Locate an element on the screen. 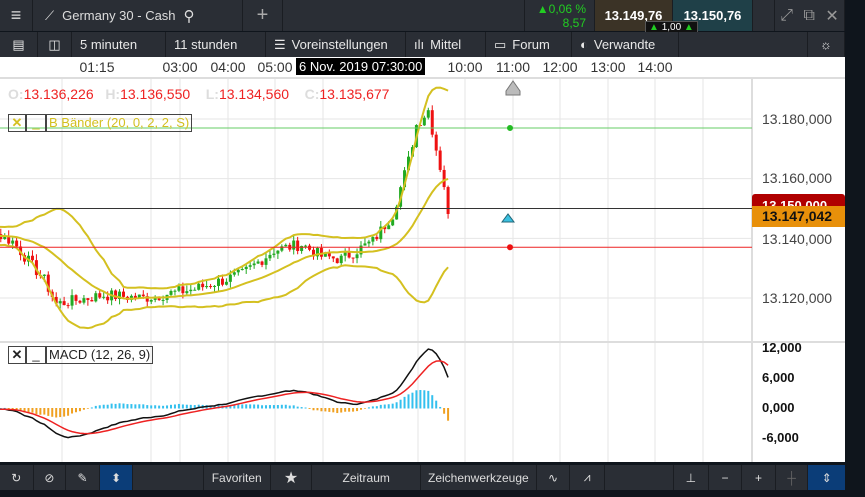 The width and height of the screenshot is (865, 497). time-tick: 04:00 is located at coordinates (227, 67).